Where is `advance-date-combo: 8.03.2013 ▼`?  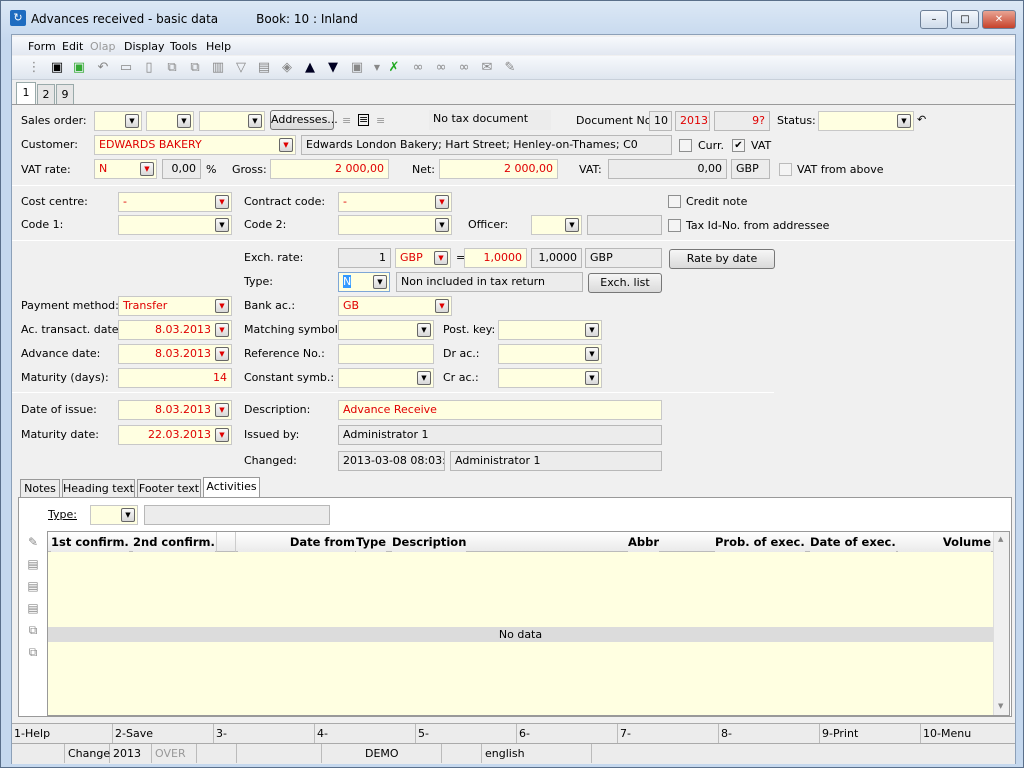
advance-date-combo: 8.03.2013 ▼ is located at coordinates (175, 354).